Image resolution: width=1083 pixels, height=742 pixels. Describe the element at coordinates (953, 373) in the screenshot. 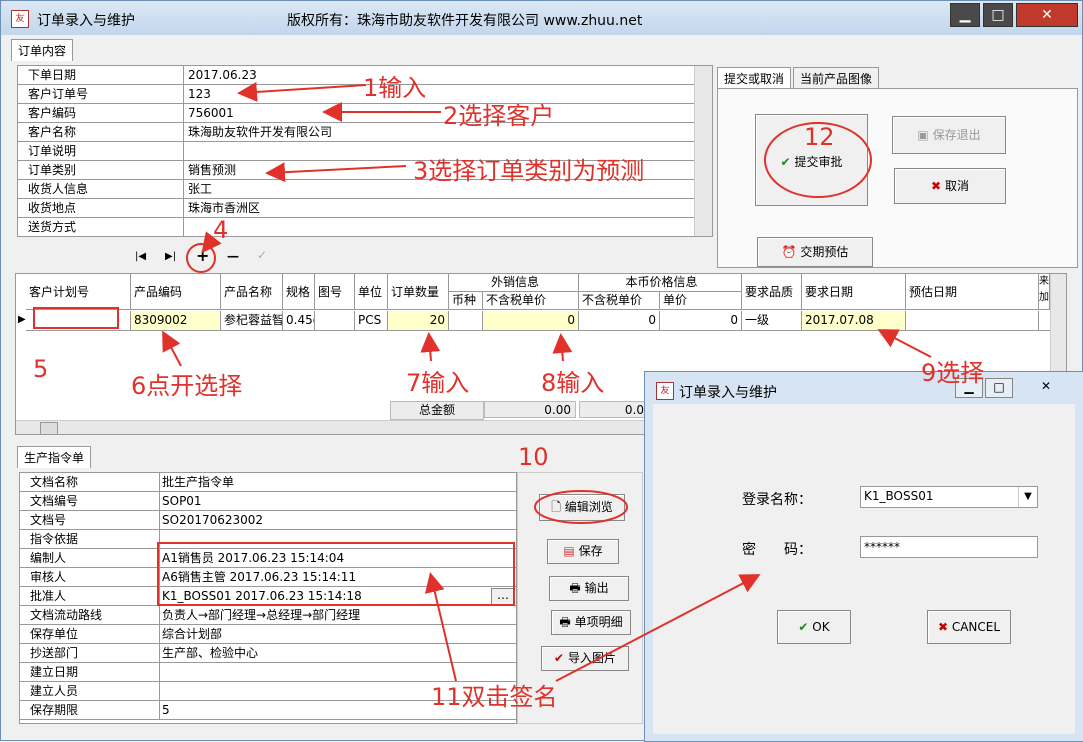

I see `annotation-9: 9选择` at that location.